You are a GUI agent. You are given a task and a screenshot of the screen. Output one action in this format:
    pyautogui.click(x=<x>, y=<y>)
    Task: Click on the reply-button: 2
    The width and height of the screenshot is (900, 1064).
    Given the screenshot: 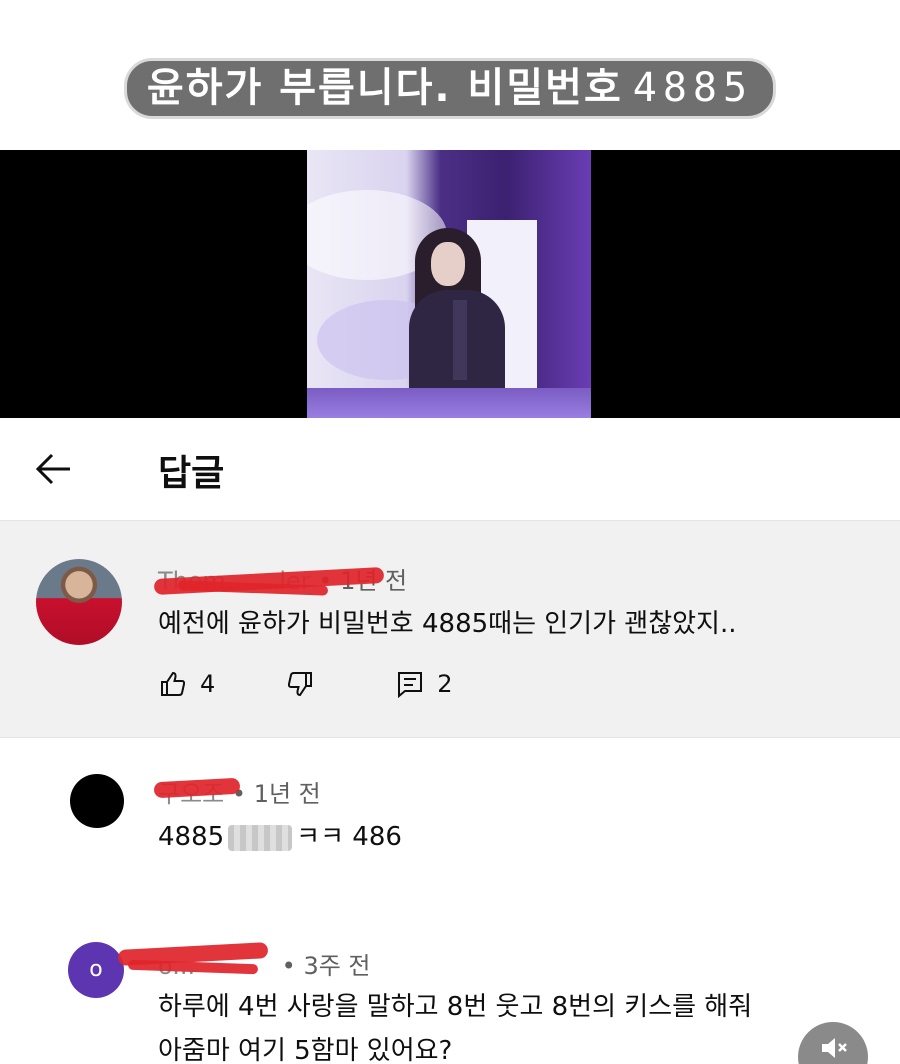 What is the action you would take?
    pyautogui.click(x=424, y=684)
    